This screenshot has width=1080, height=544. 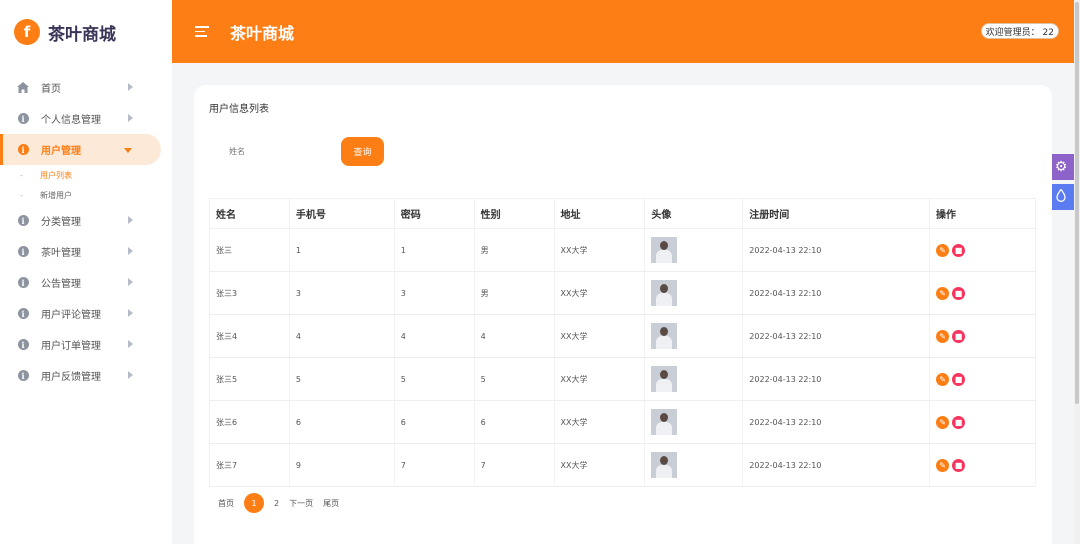 What do you see at coordinates (1061, 196) in the screenshot?
I see `water-drop-icon` at bounding box center [1061, 196].